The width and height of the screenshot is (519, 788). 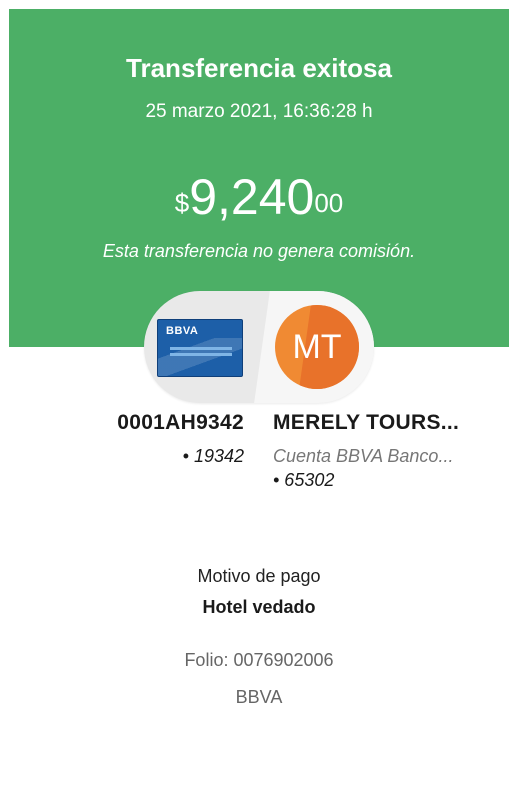 What do you see at coordinates (329, 203) in the screenshot?
I see `amount-cents: 00` at bounding box center [329, 203].